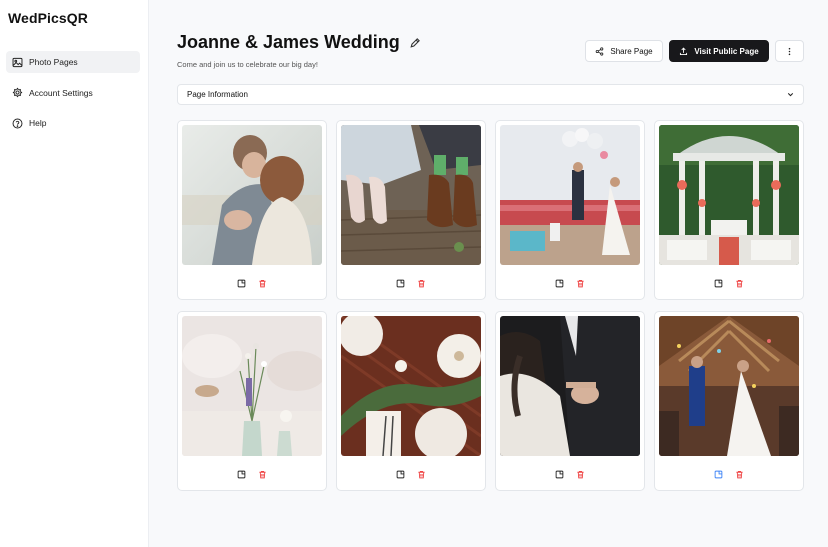 The image size is (828, 547). I want to click on photo-balloons-ceremony, so click(570, 195).